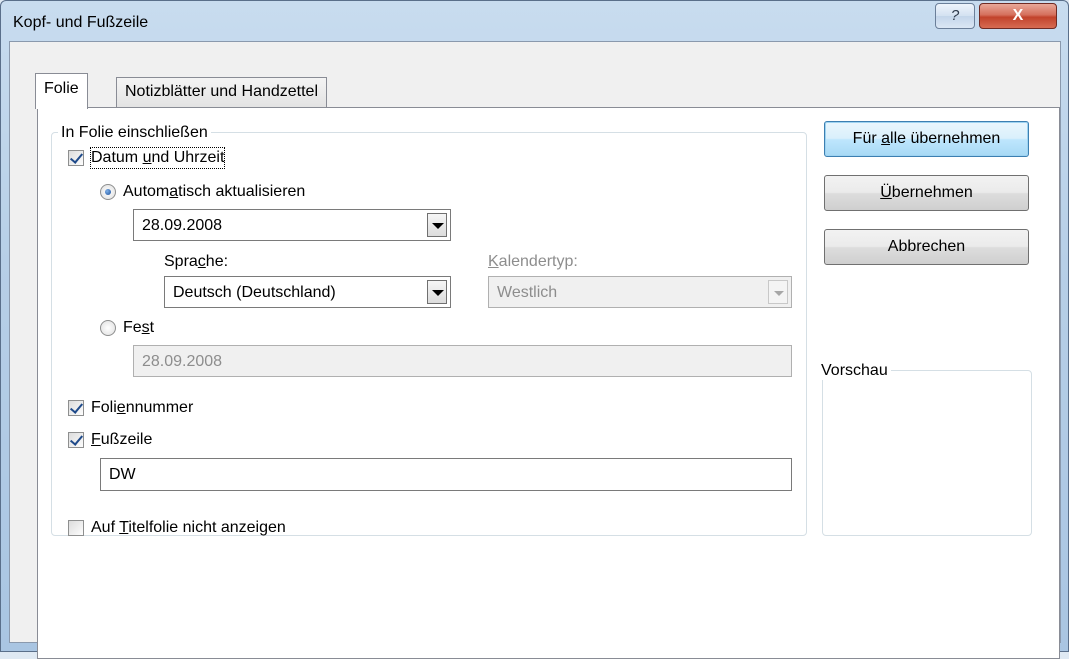 The height and width of the screenshot is (659, 1069). I want to click on slide-number-label: Foliennummer, so click(142, 408).